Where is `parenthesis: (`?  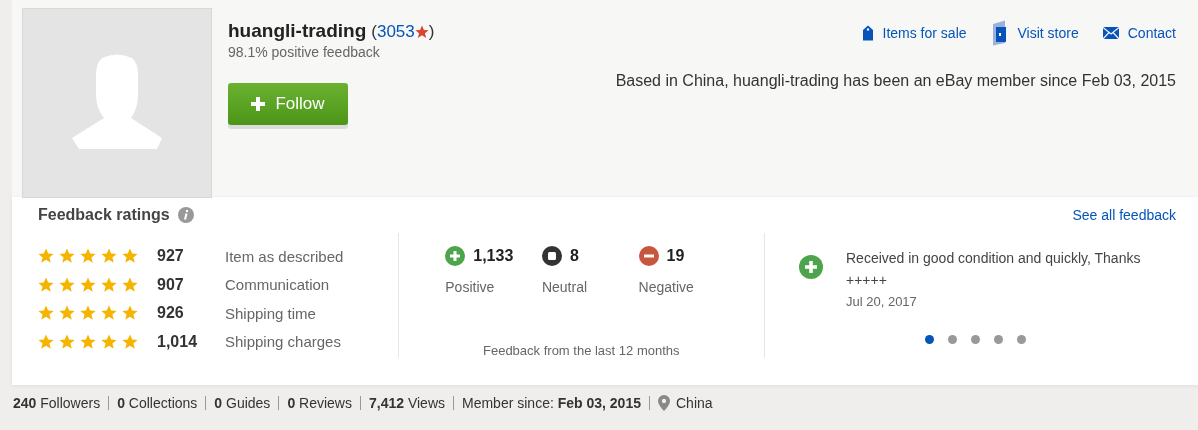 parenthesis: ( is located at coordinates (374, 32).